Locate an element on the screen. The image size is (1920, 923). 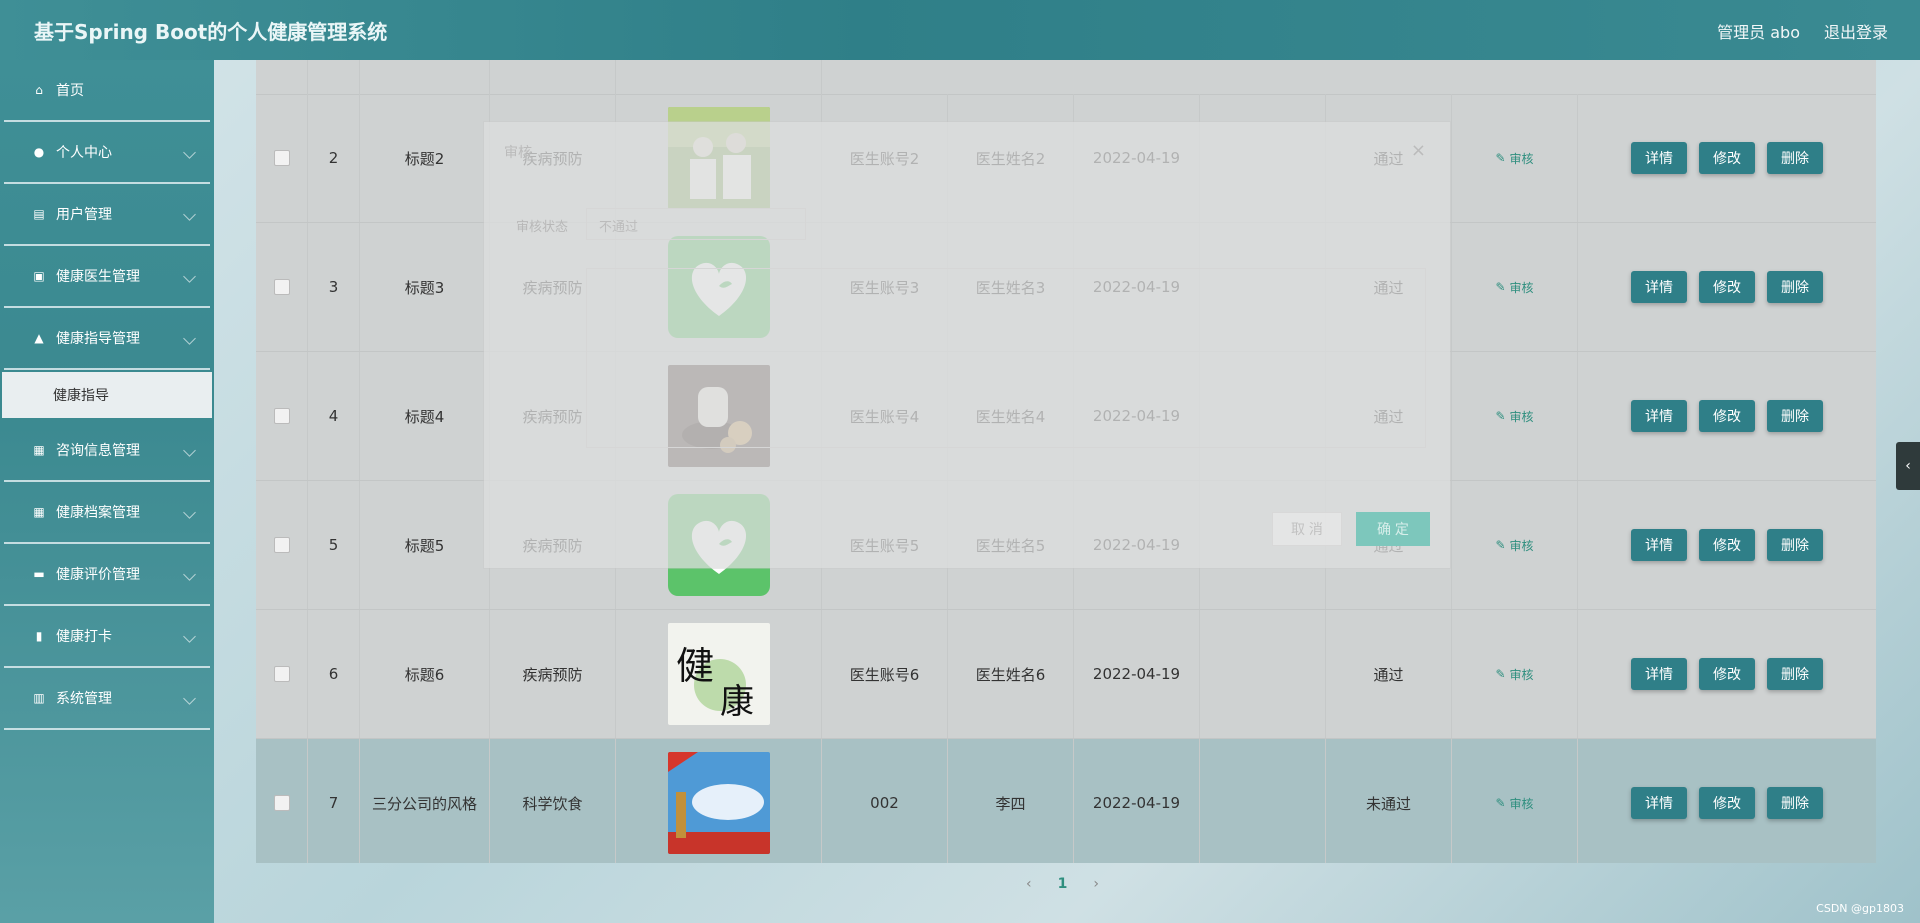
thumb-icon: ▲ is located at coordinates (39, 338).